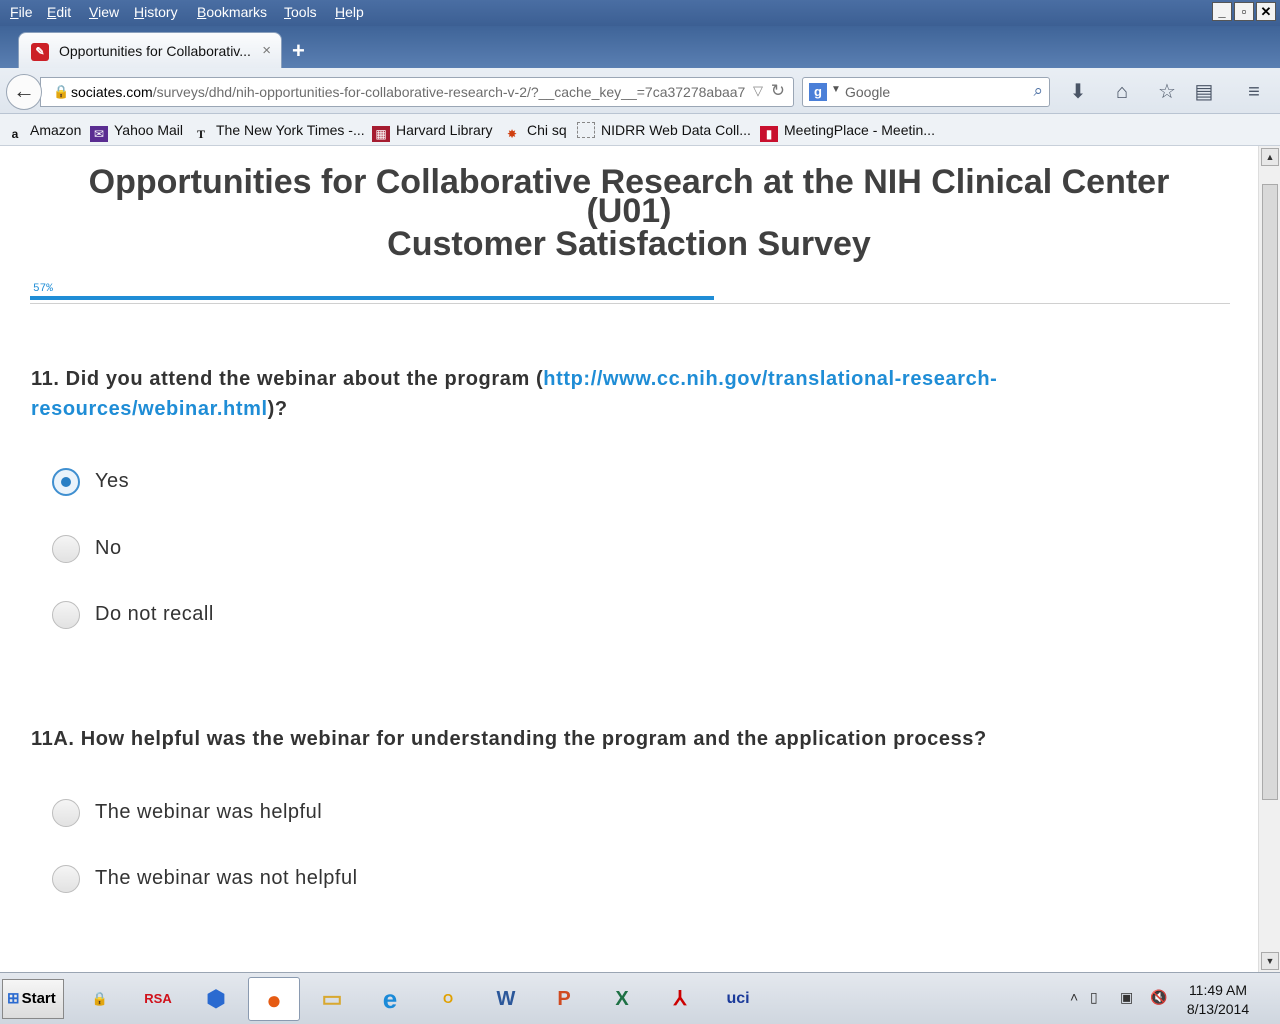 The height and width of the screenshot is (1024, 1280). What do you see at coordinates (108, 548) in the screenshot?
I see `option-label: No` at bounding box center [108, 548].